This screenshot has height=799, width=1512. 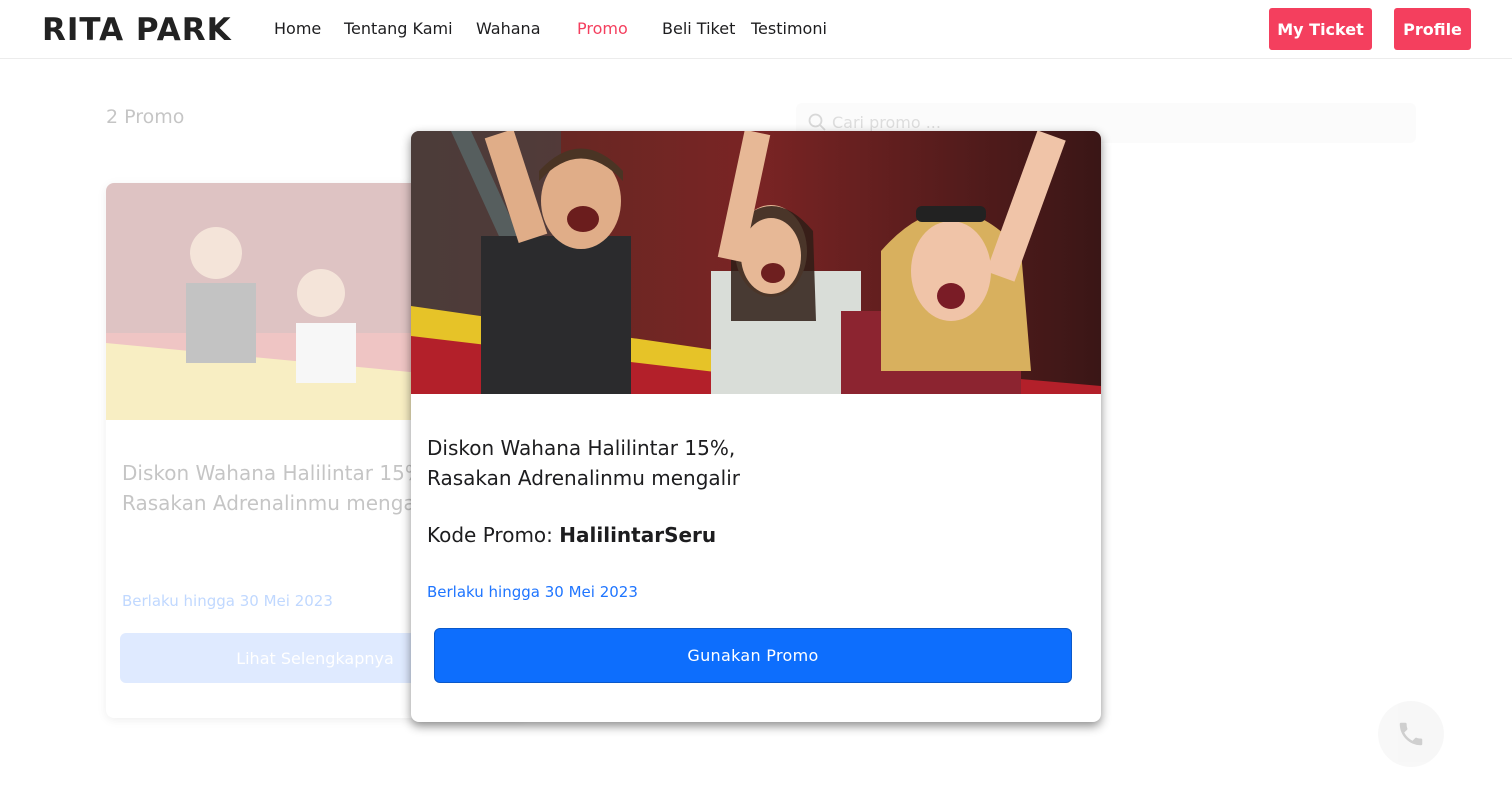 What do you see at coordinates (1432, 29) in the screenshot?
I see `profile-button: Profile` at bounding box center [1432, 29].